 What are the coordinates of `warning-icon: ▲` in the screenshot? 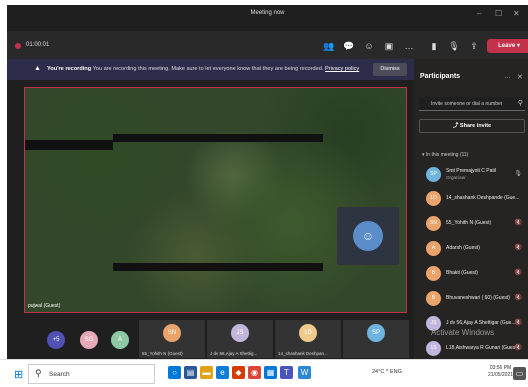 It's located at (37, 68).